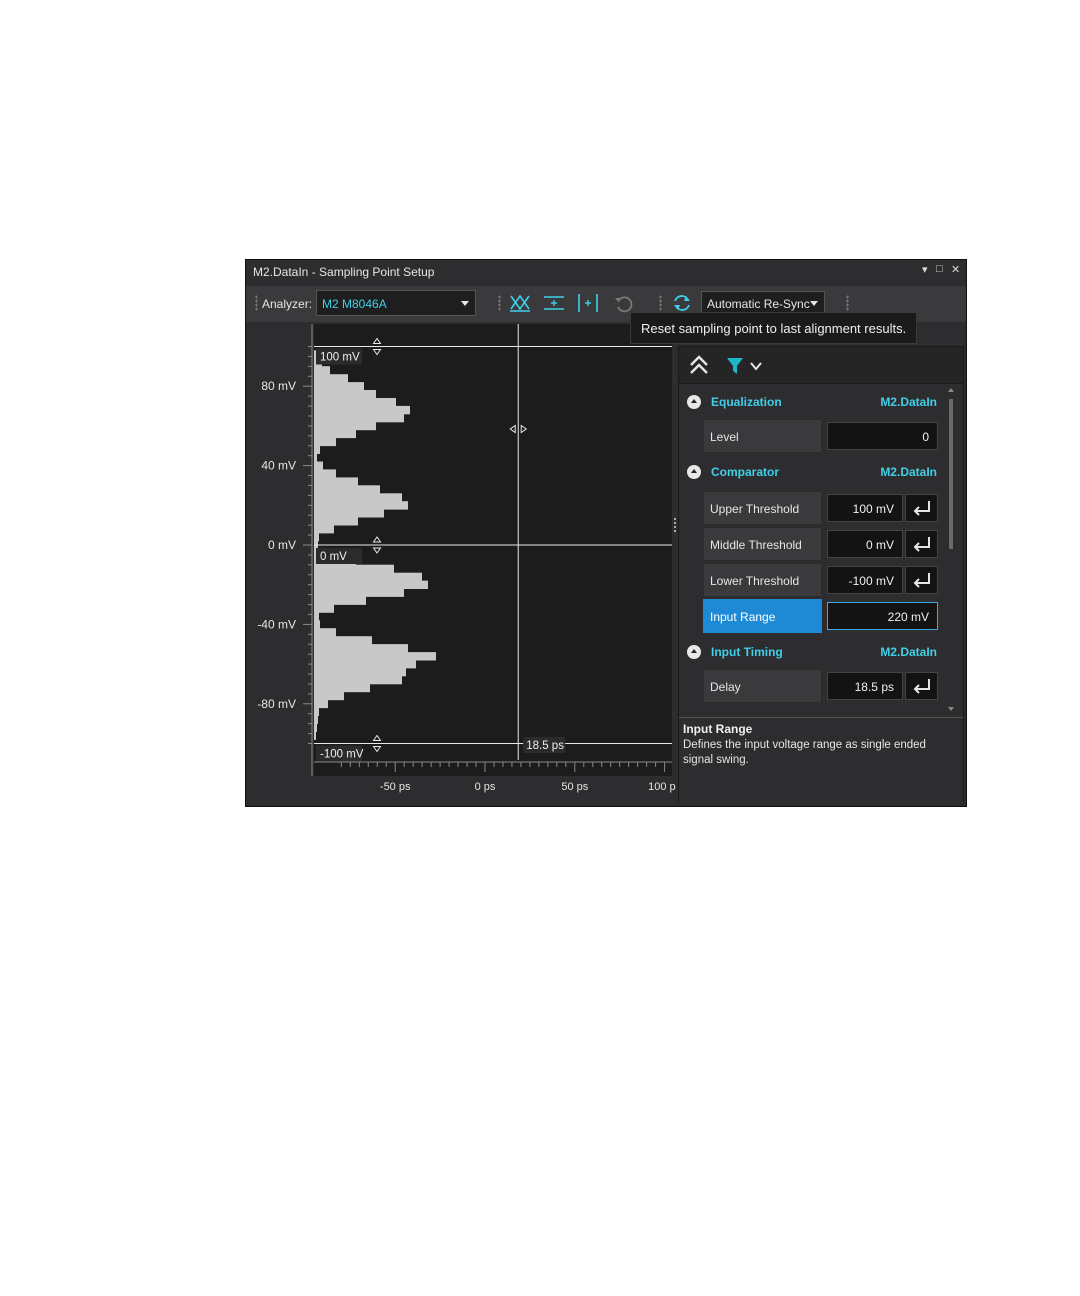 This screenshot has width=1080, height=1296. What do you see at coordinates (762, 580) in the screenshot?
I see `property-label: Lower Threshold` at bounding box center [762, 580].